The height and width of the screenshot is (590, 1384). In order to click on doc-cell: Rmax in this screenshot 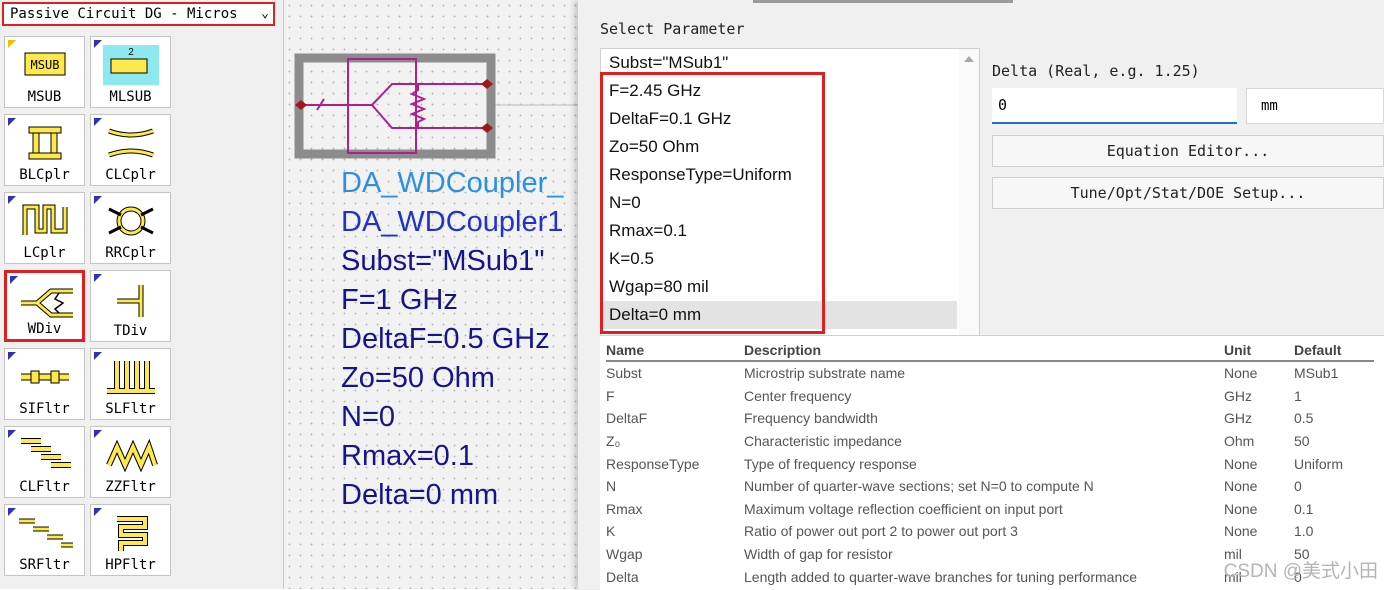, I will do `click(624, 508)`.